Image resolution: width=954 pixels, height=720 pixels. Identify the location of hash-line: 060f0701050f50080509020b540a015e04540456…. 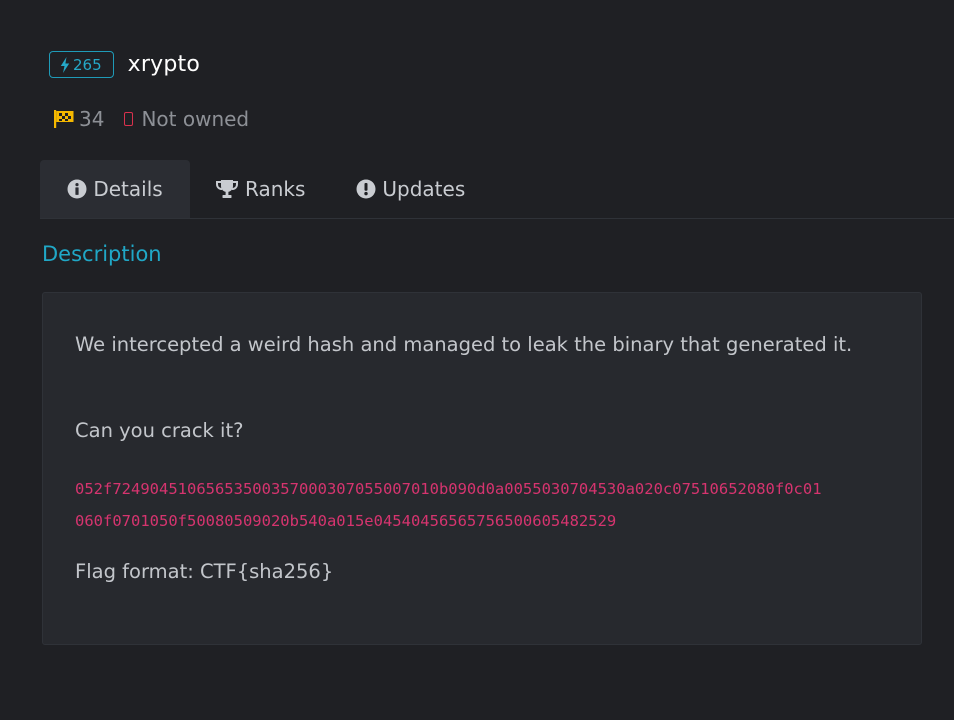
(346, 521).